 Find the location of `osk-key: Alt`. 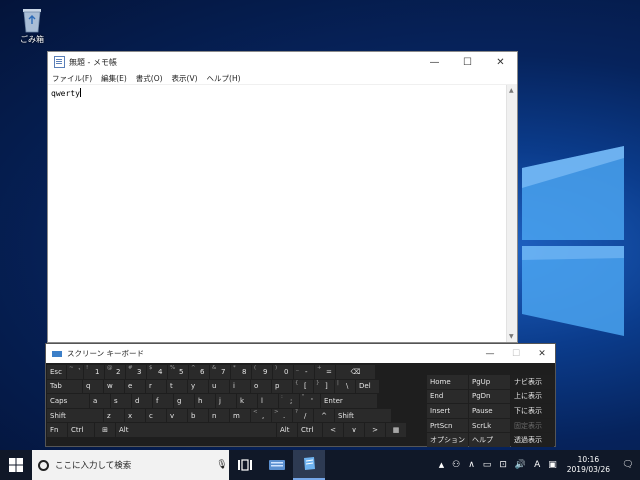

osk-key: Alt is located at coordinates (196, 430).